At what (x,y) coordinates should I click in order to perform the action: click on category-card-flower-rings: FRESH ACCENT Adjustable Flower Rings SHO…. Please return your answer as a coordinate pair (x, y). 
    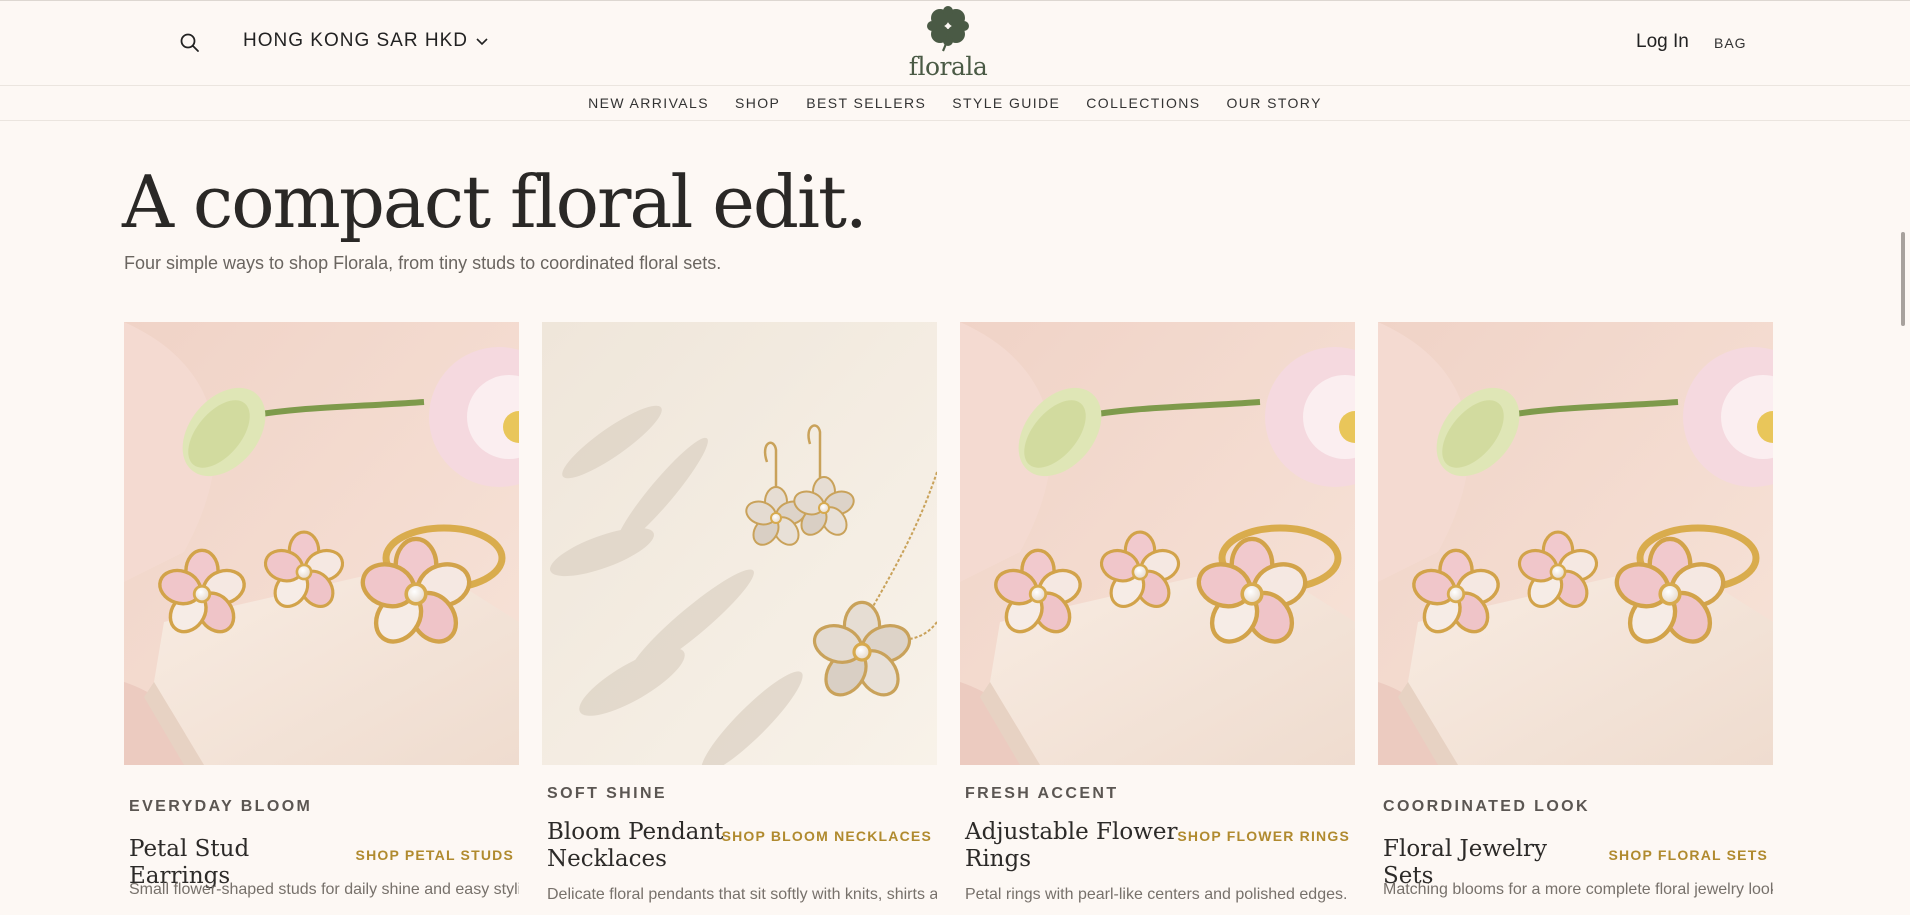
    Looking at the image, I should click on (1157, 612).